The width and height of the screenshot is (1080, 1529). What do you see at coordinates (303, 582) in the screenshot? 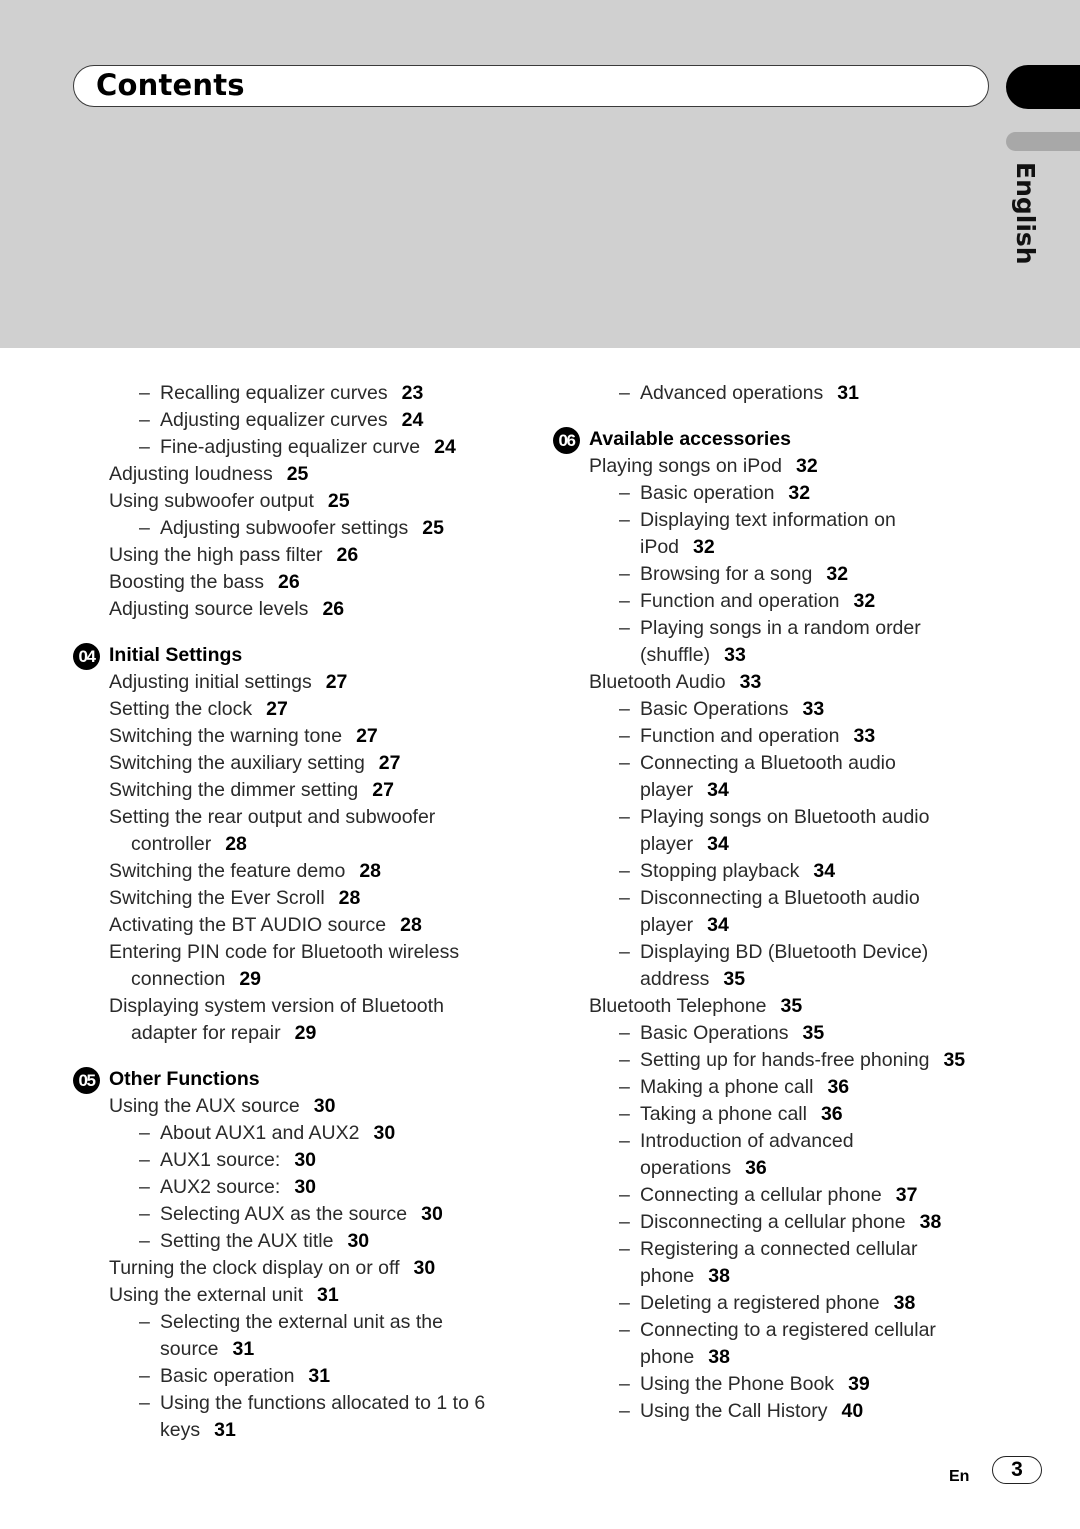
I see `toc-entry: Boosting the bass 26` at bounding box center [303, 582].